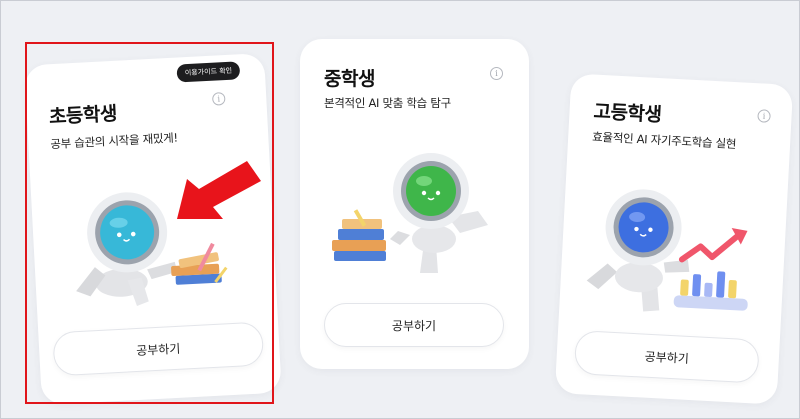 This screenshot has height=419, width=800. I want to click on elementary-description: 공부 습관의 시작을 재밌게!, so click(114, 141).